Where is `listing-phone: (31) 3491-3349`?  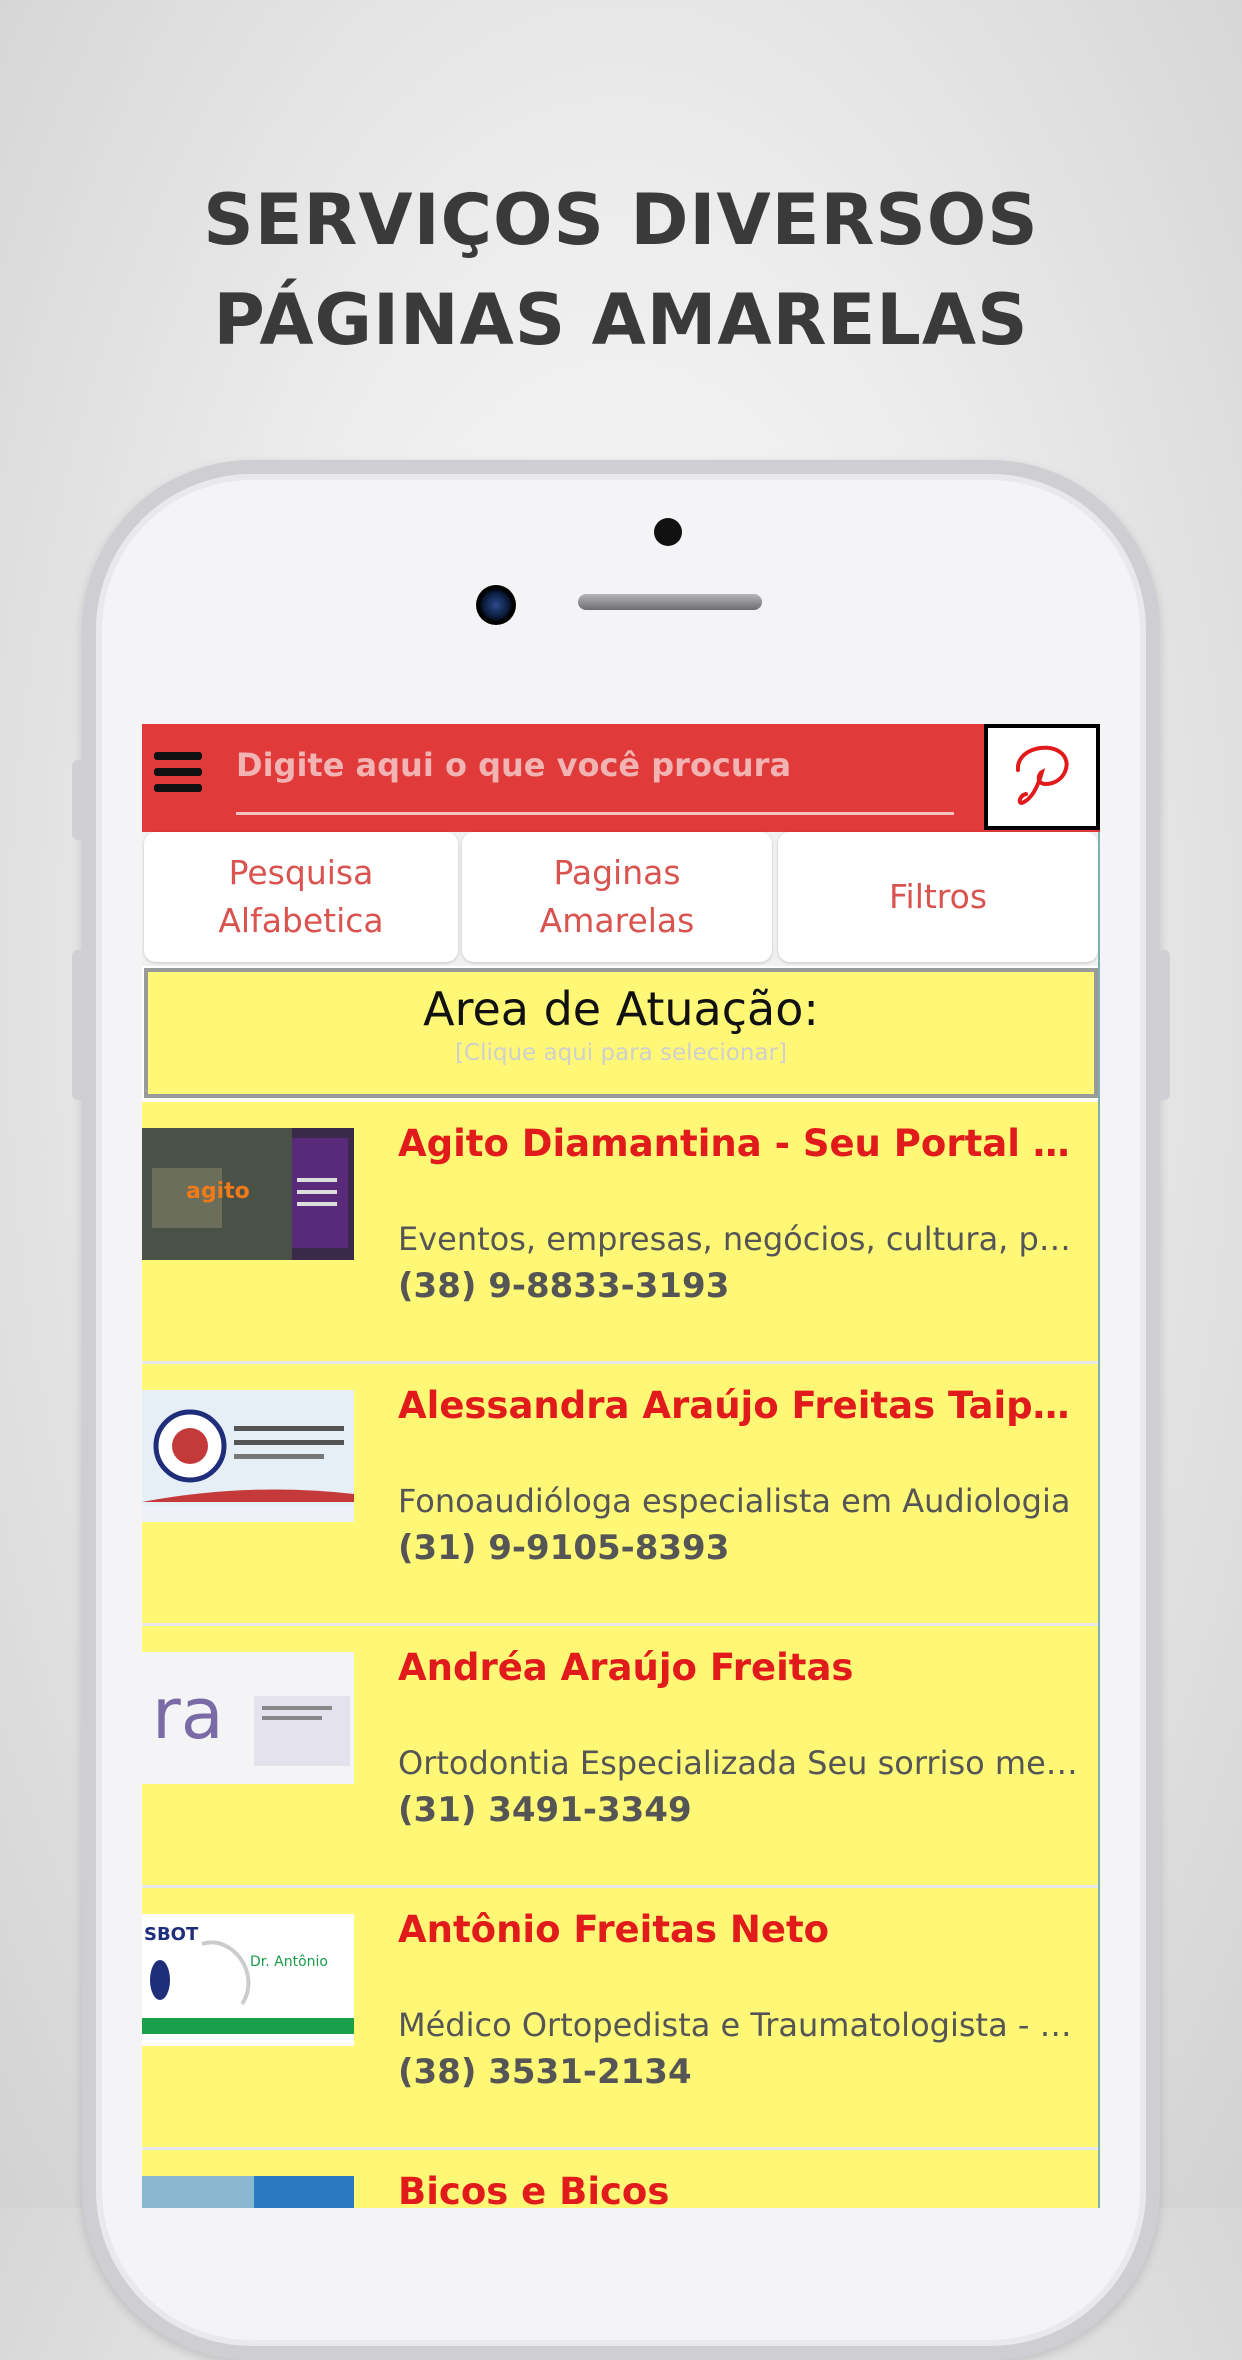 listing-phone: (31) 3491-3349 is located at coordinates (545, 1810).